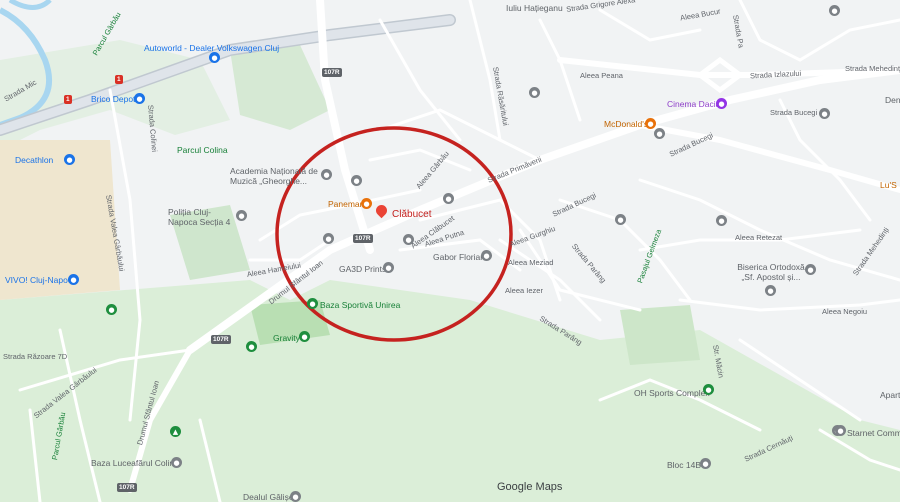 The image size is (900, 502). I want to click on poi-decathlon: Decathlon, so click(34, 160).